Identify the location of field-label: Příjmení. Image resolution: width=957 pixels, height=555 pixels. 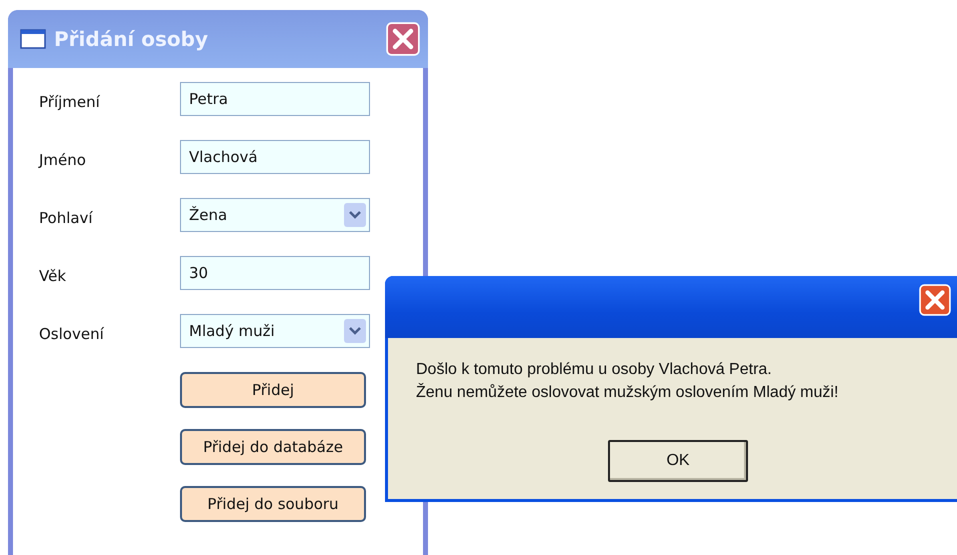
(70, 101).